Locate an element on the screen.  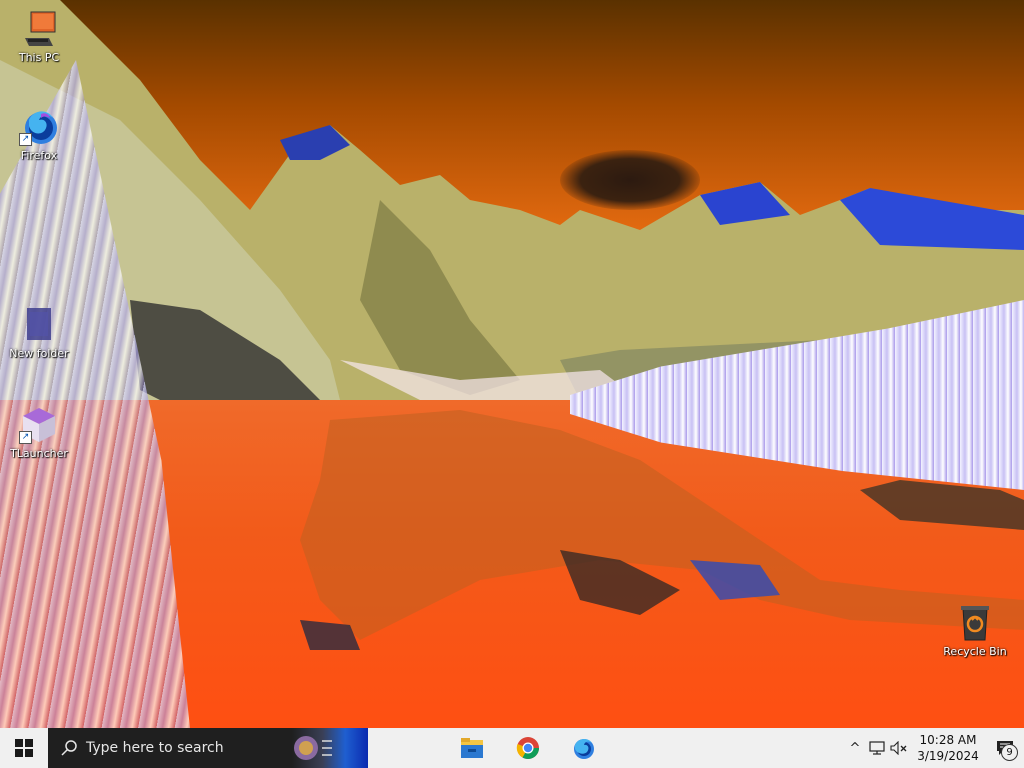
icon-label-recycle-bin: Recycle Bin is located at coordinates (975, 651).